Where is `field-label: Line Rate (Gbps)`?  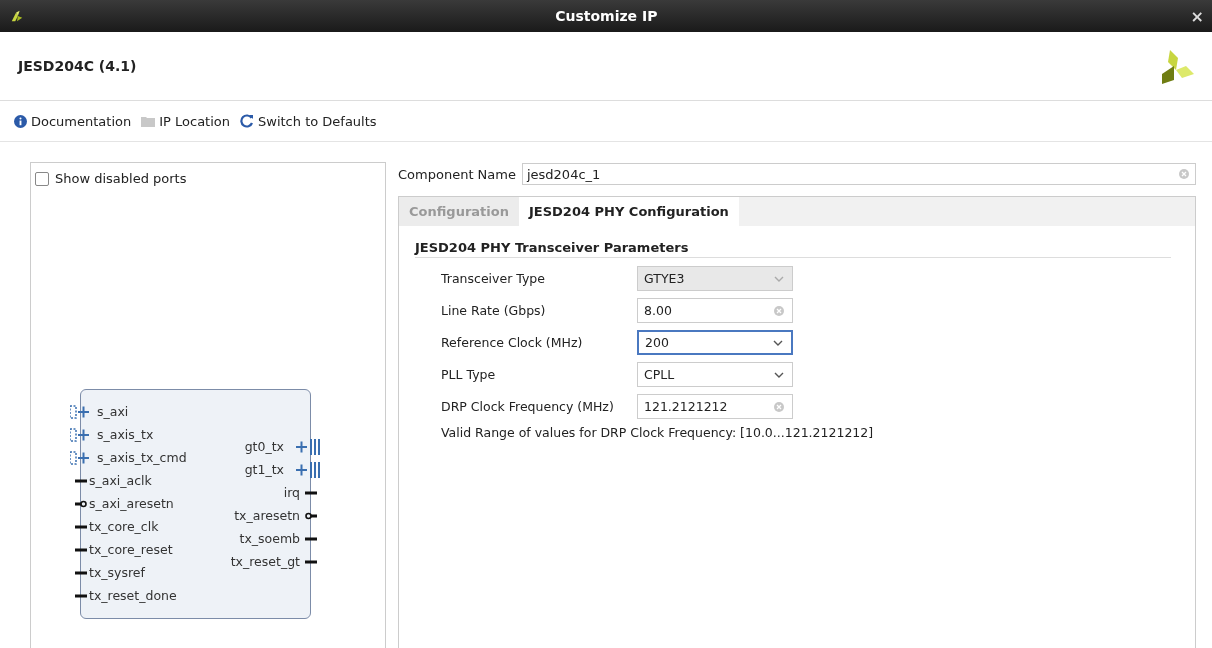 field-label: Line Rate (Gbps) is located at coordinates (494, 310).